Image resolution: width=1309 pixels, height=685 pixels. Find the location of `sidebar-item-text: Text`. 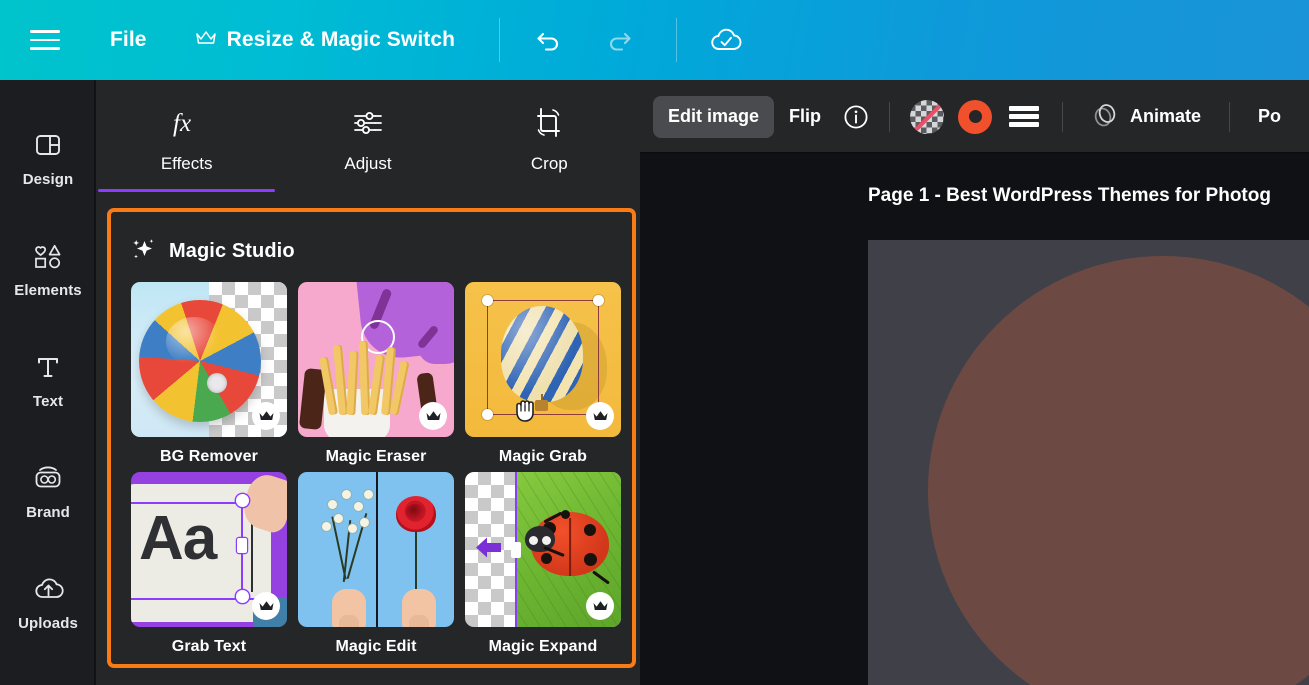

sidebar-item-text: Text is located at coordinates (48, 379).